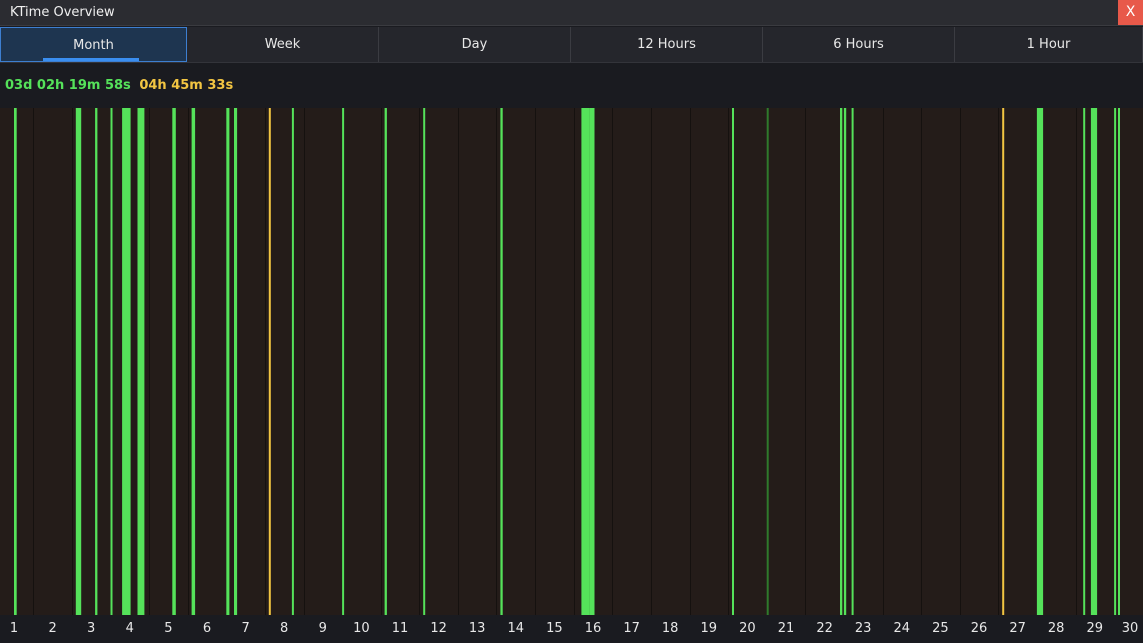  I want to click on day-label: 13, so click(477, 628).